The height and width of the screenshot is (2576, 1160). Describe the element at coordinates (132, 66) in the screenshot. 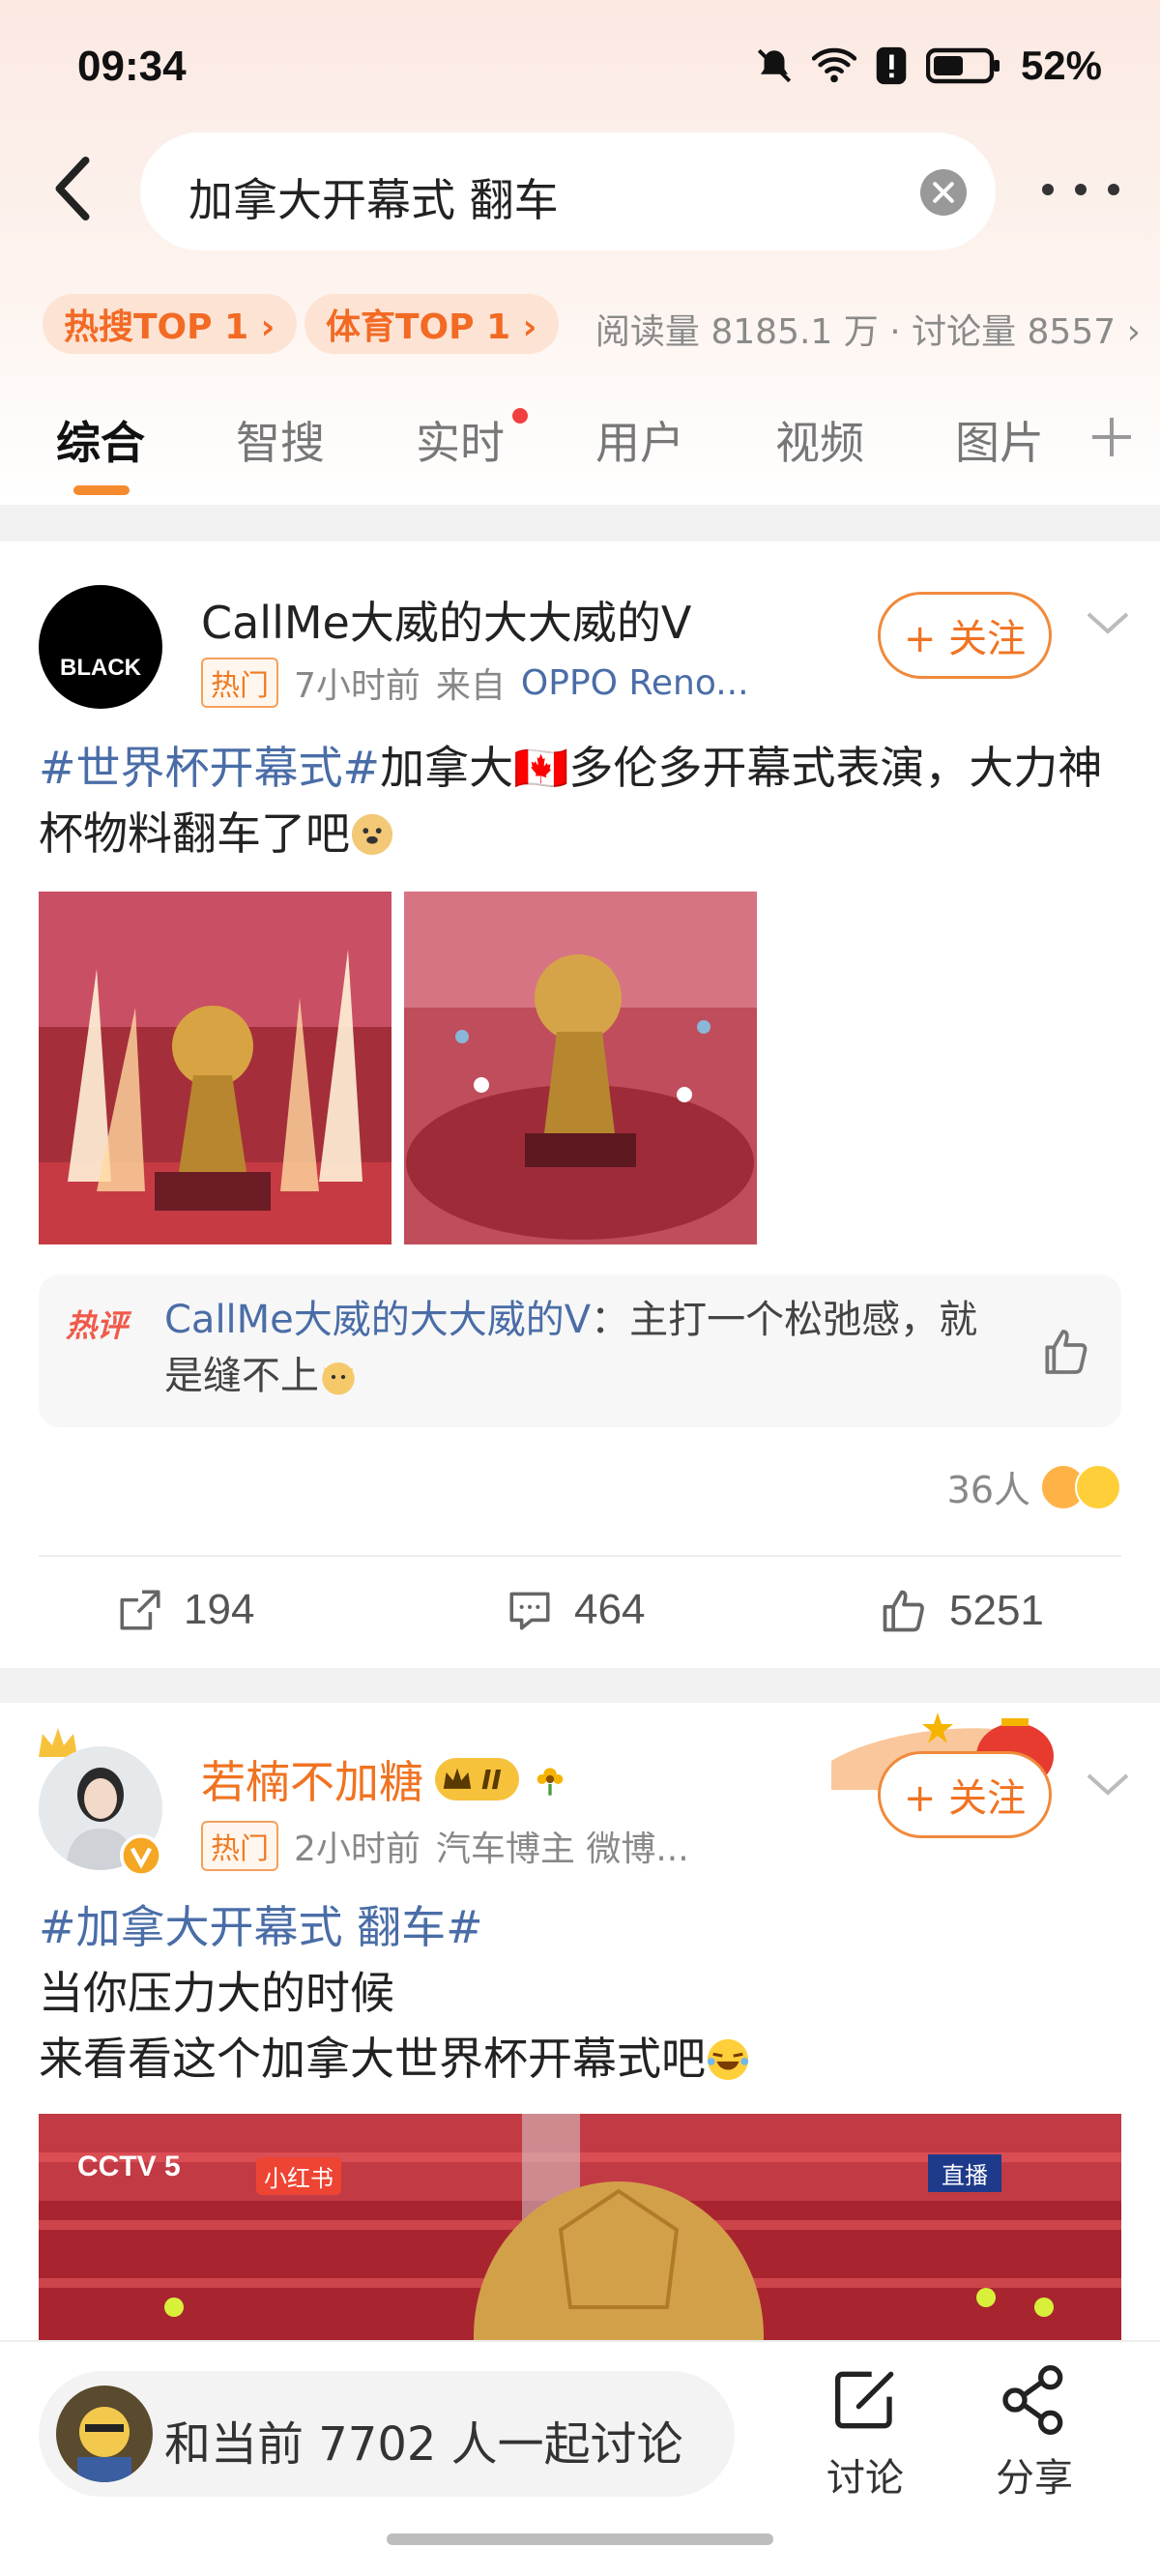

I see `status-time: 09:34` at that location.